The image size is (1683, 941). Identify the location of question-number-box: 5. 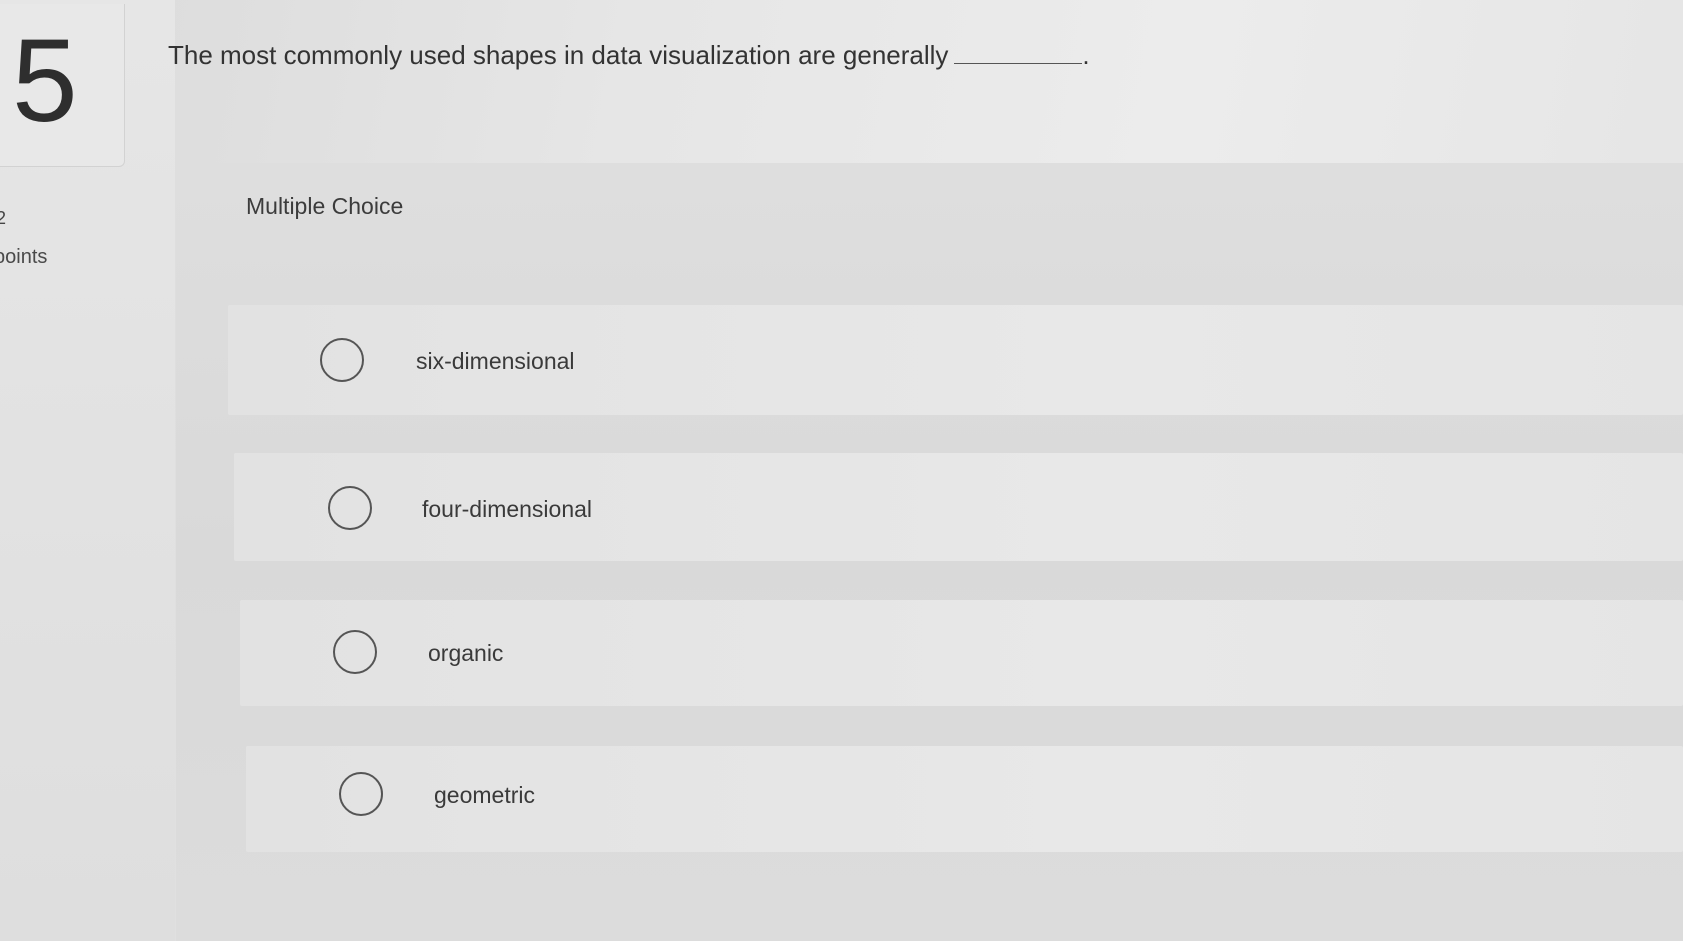
(62, 85).